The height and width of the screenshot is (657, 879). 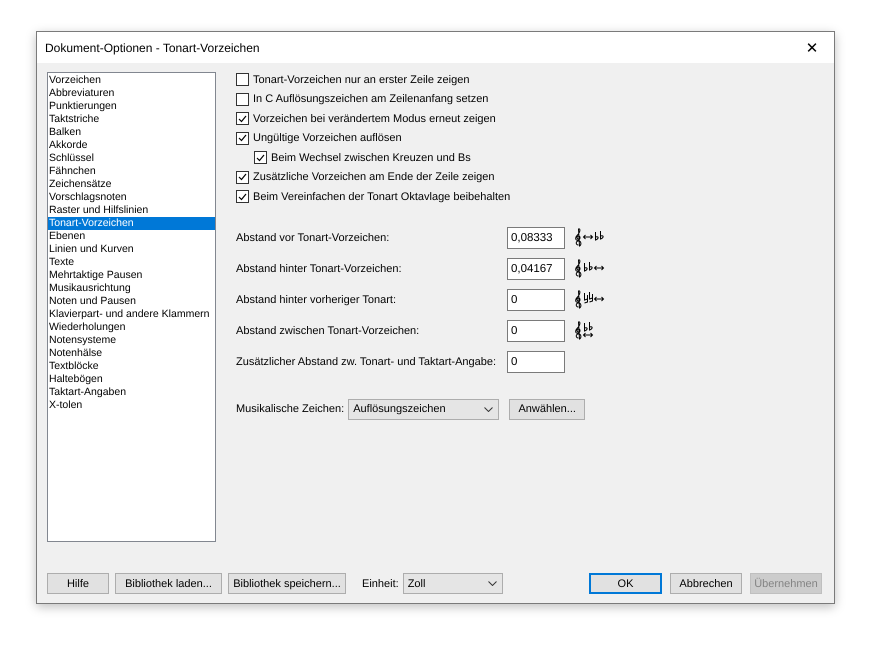 I want to click on ok-button: OK, so click(x=625, y=583).